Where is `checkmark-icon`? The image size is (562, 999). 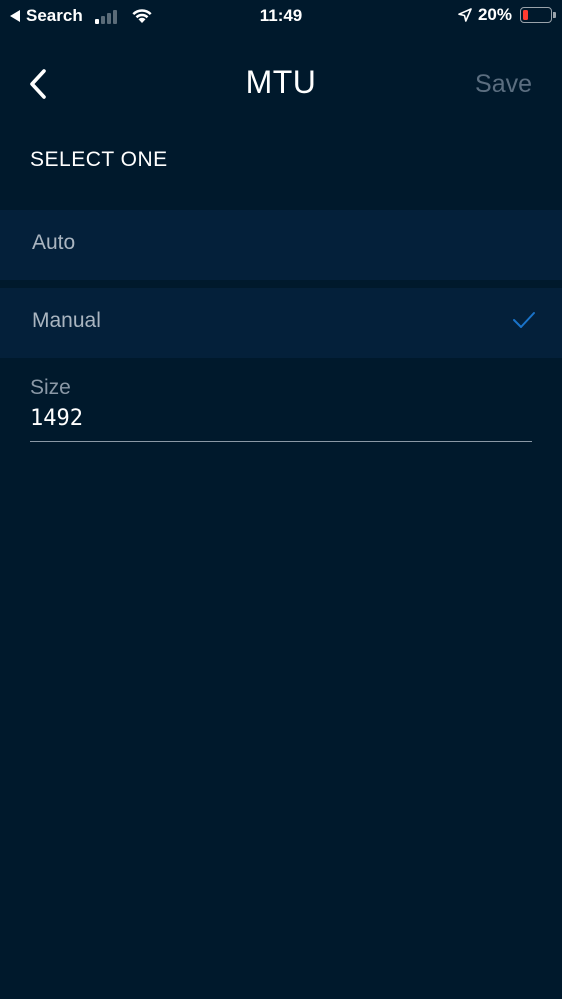 checkmark-icon is located at coordinates (524, 320).